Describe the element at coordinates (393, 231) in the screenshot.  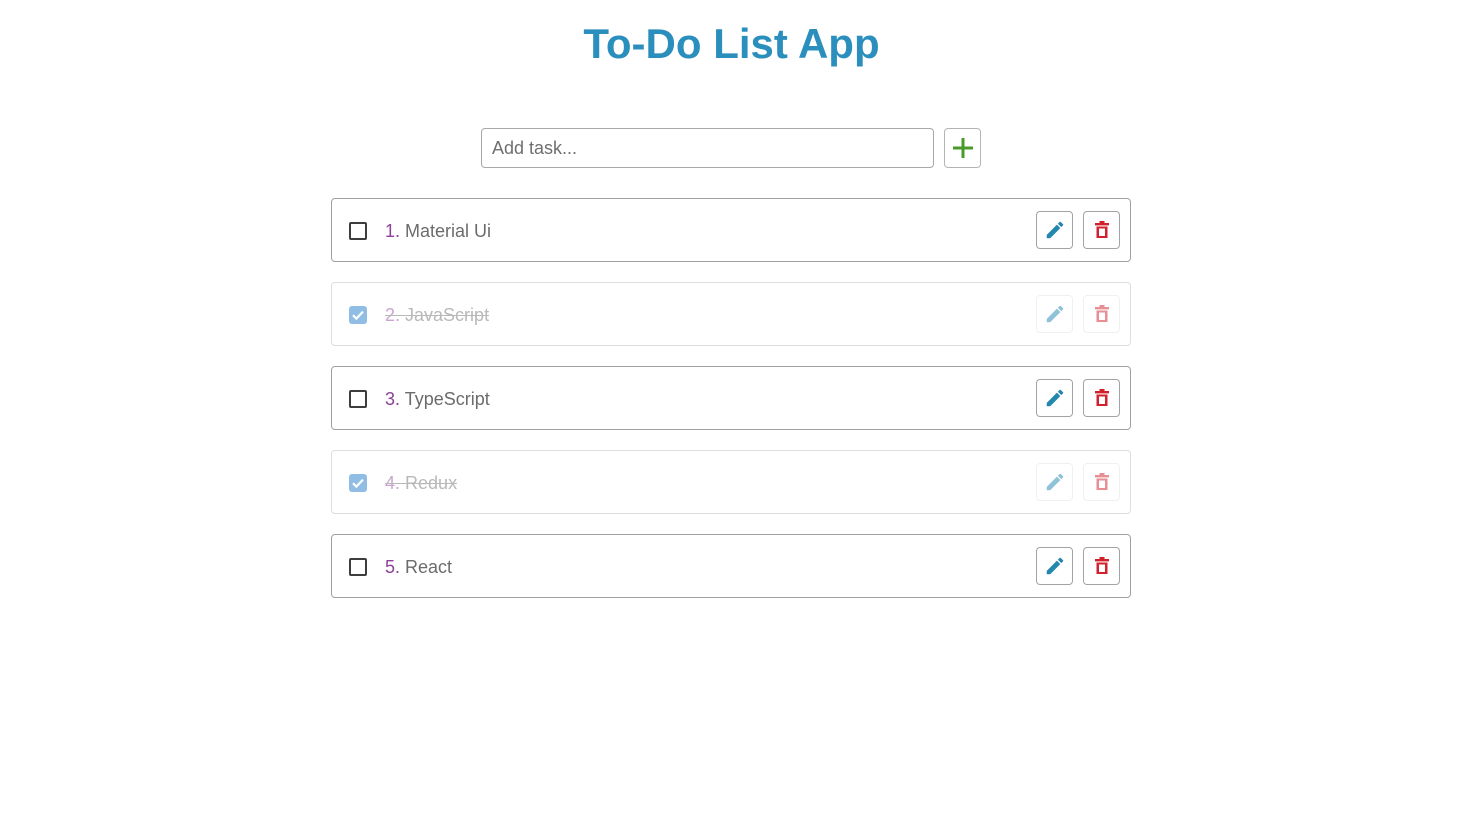
I see `task-number: 1.` at that location.